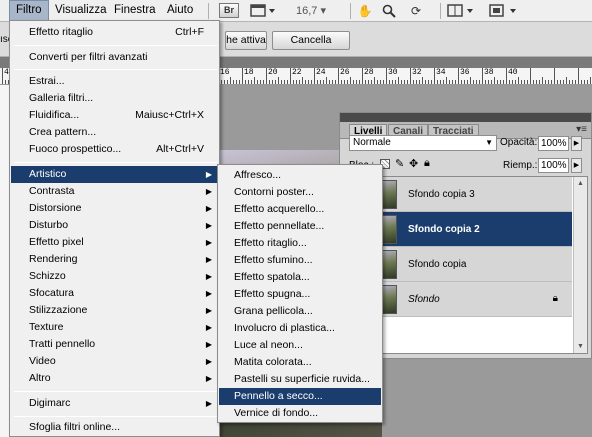  What do you see at coordinates (114, 191) in the screenshot?
I see `menu-item-contrasta: Contrasta ▶` at bounding box center [114, 191].